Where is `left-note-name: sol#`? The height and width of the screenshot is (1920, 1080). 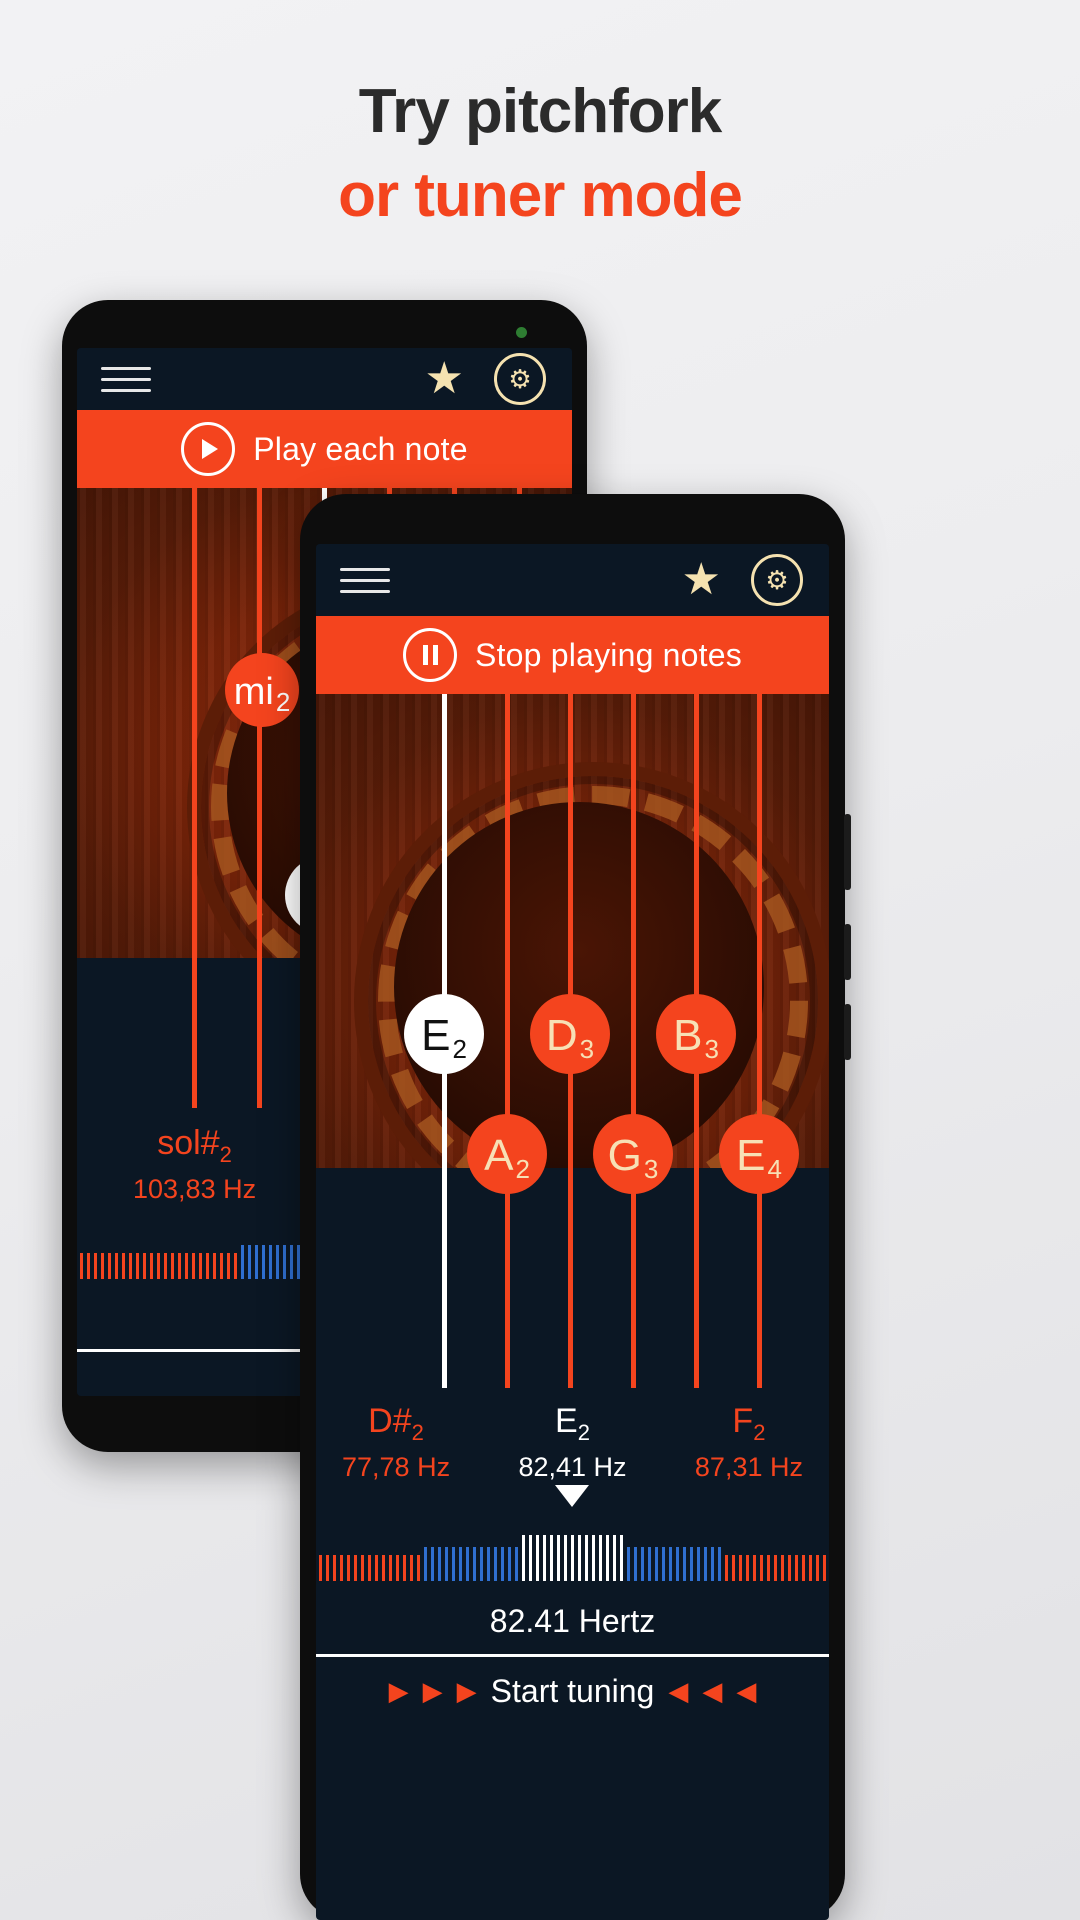
left-note-name: sol# is located at coordinates (188, 1143).